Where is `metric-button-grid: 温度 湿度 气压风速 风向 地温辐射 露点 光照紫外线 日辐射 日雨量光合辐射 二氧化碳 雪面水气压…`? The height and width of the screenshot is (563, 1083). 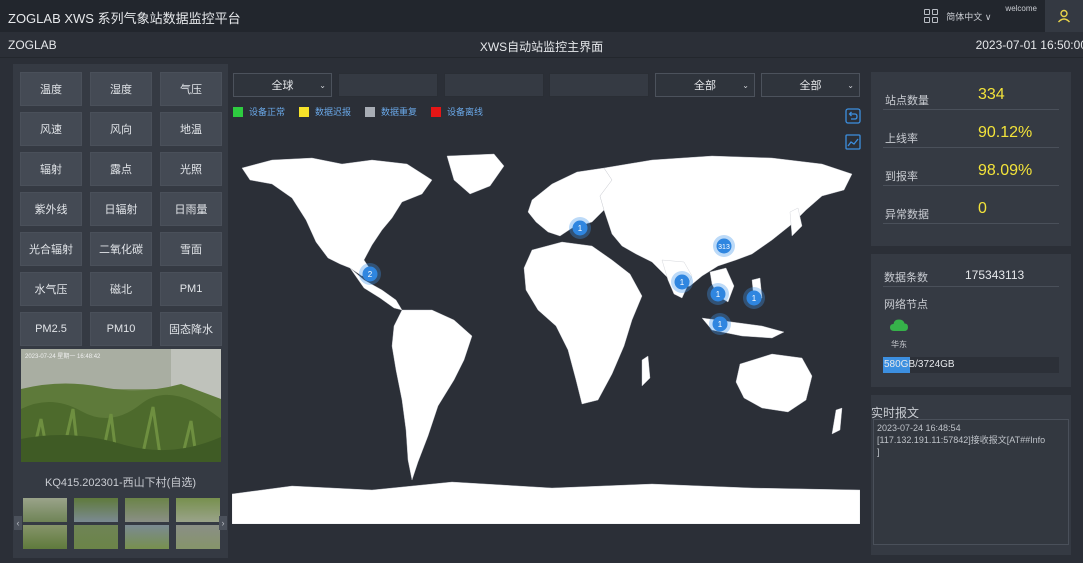 metric-button-grid: 温度 湿度 气压风速 风向 地温辐射 露点 光照紫外线 日辐射 日雨量光合辐射 二氧化碳 雪面水气压… is located at coordinates (121, 209).